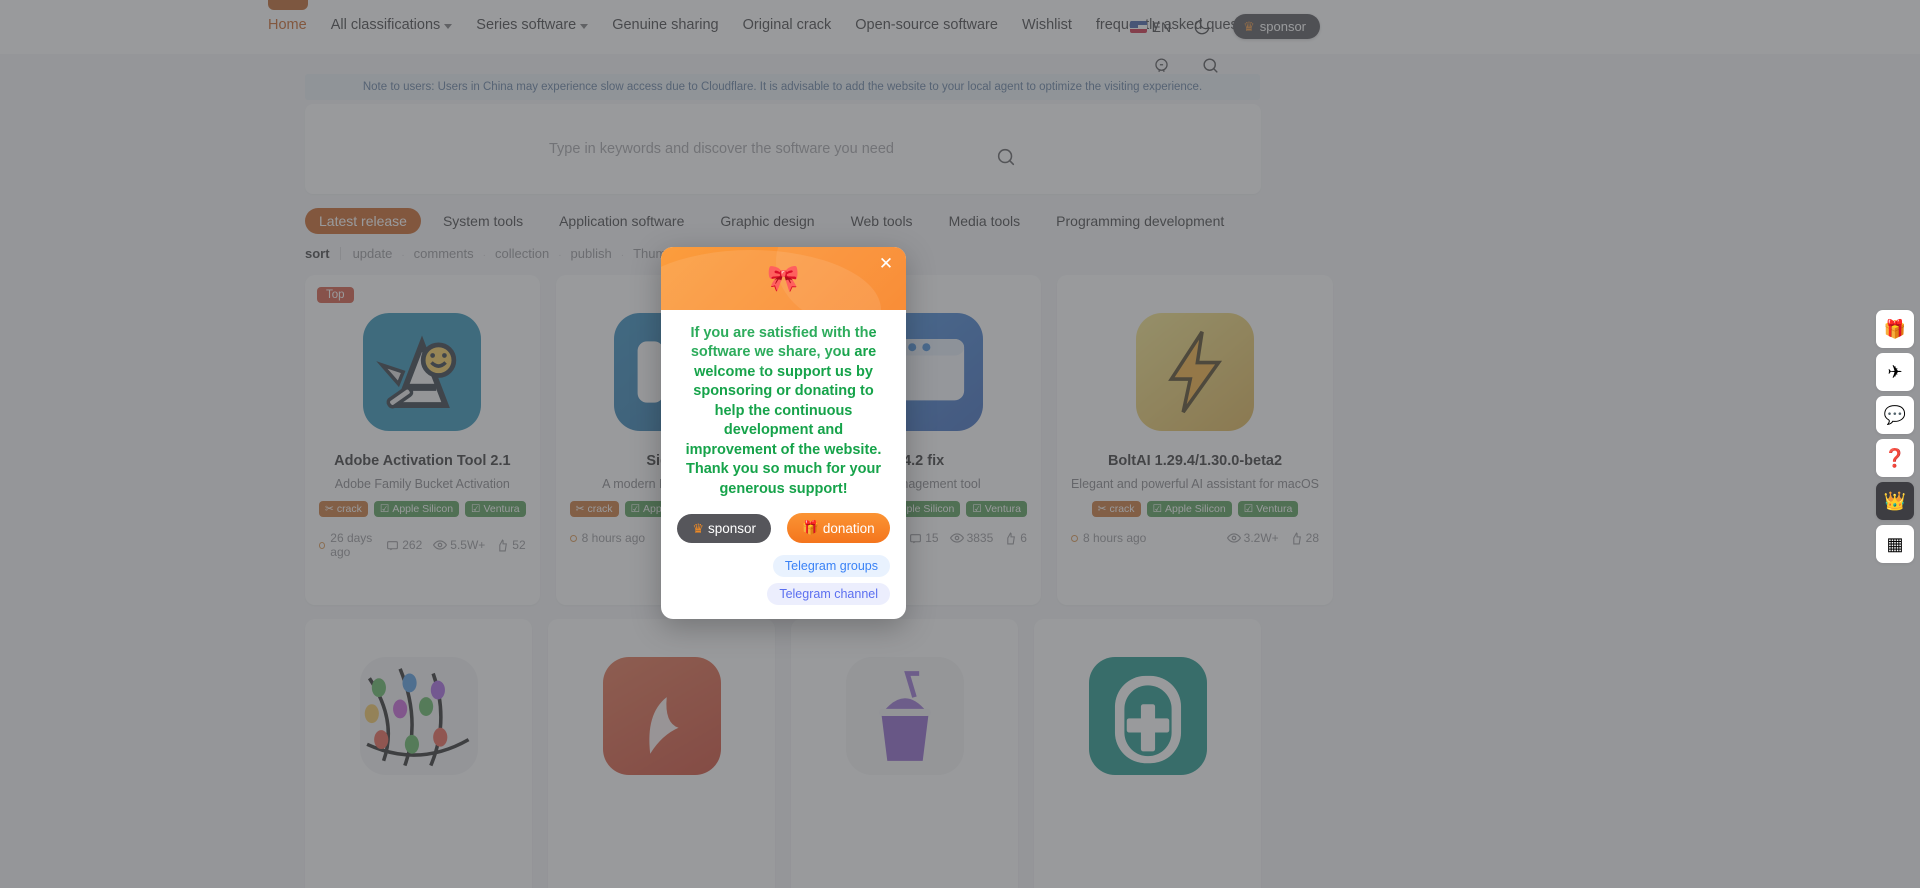 The width and height of the screenshot is (1920, 888). Describe the element at coordinates (732, 528) in the screenshot. I see `modal-sponsor-label: sponsor` at that location.